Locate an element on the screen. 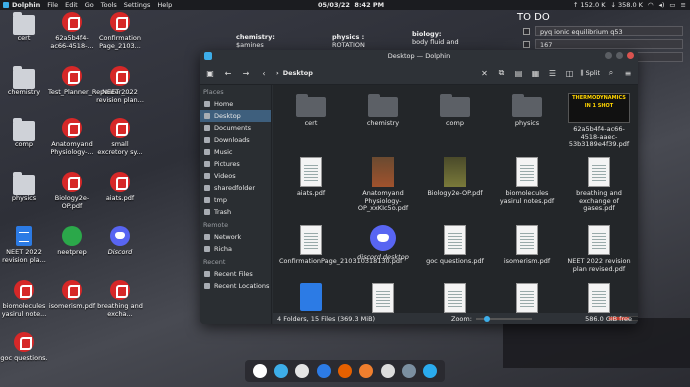 The image size is (690, 387). file-item: Anatomyand Physiology-OP_xxKIc5o.pdf is located at coordinates (383, 185).